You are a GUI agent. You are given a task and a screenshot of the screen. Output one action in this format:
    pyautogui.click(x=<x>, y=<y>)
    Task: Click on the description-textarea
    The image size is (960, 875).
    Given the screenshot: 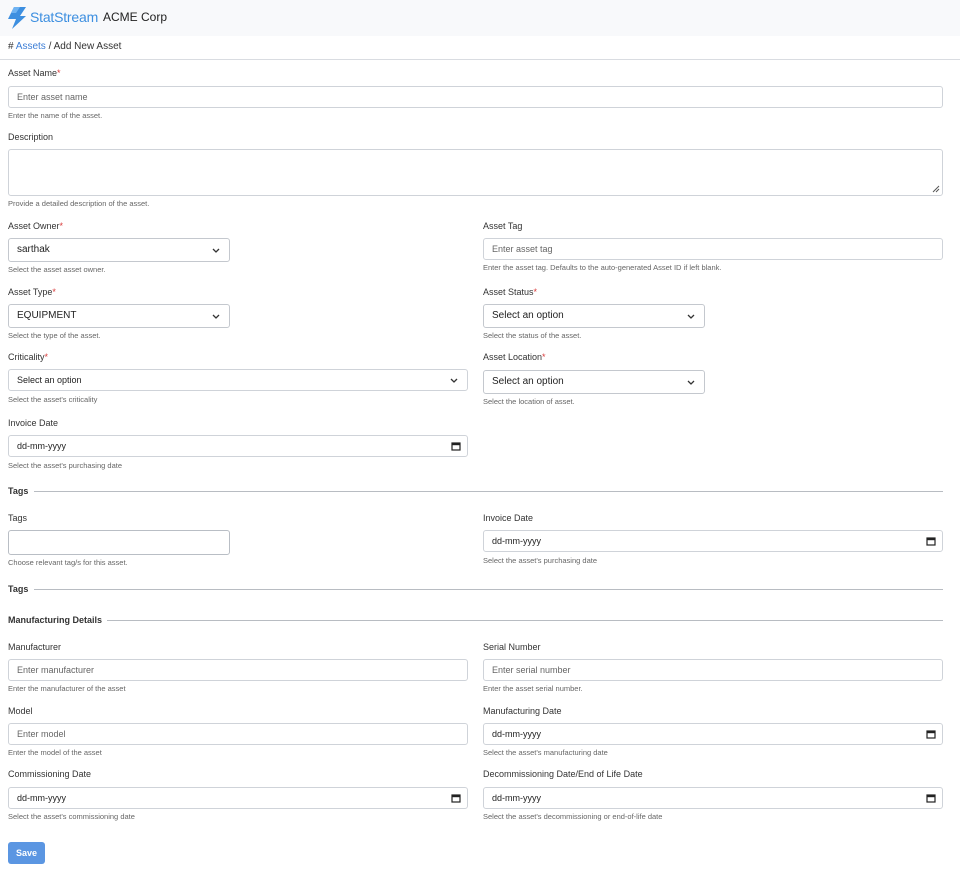 What is the action you would take?
    pyautogui.click(x=475, y=172)
    